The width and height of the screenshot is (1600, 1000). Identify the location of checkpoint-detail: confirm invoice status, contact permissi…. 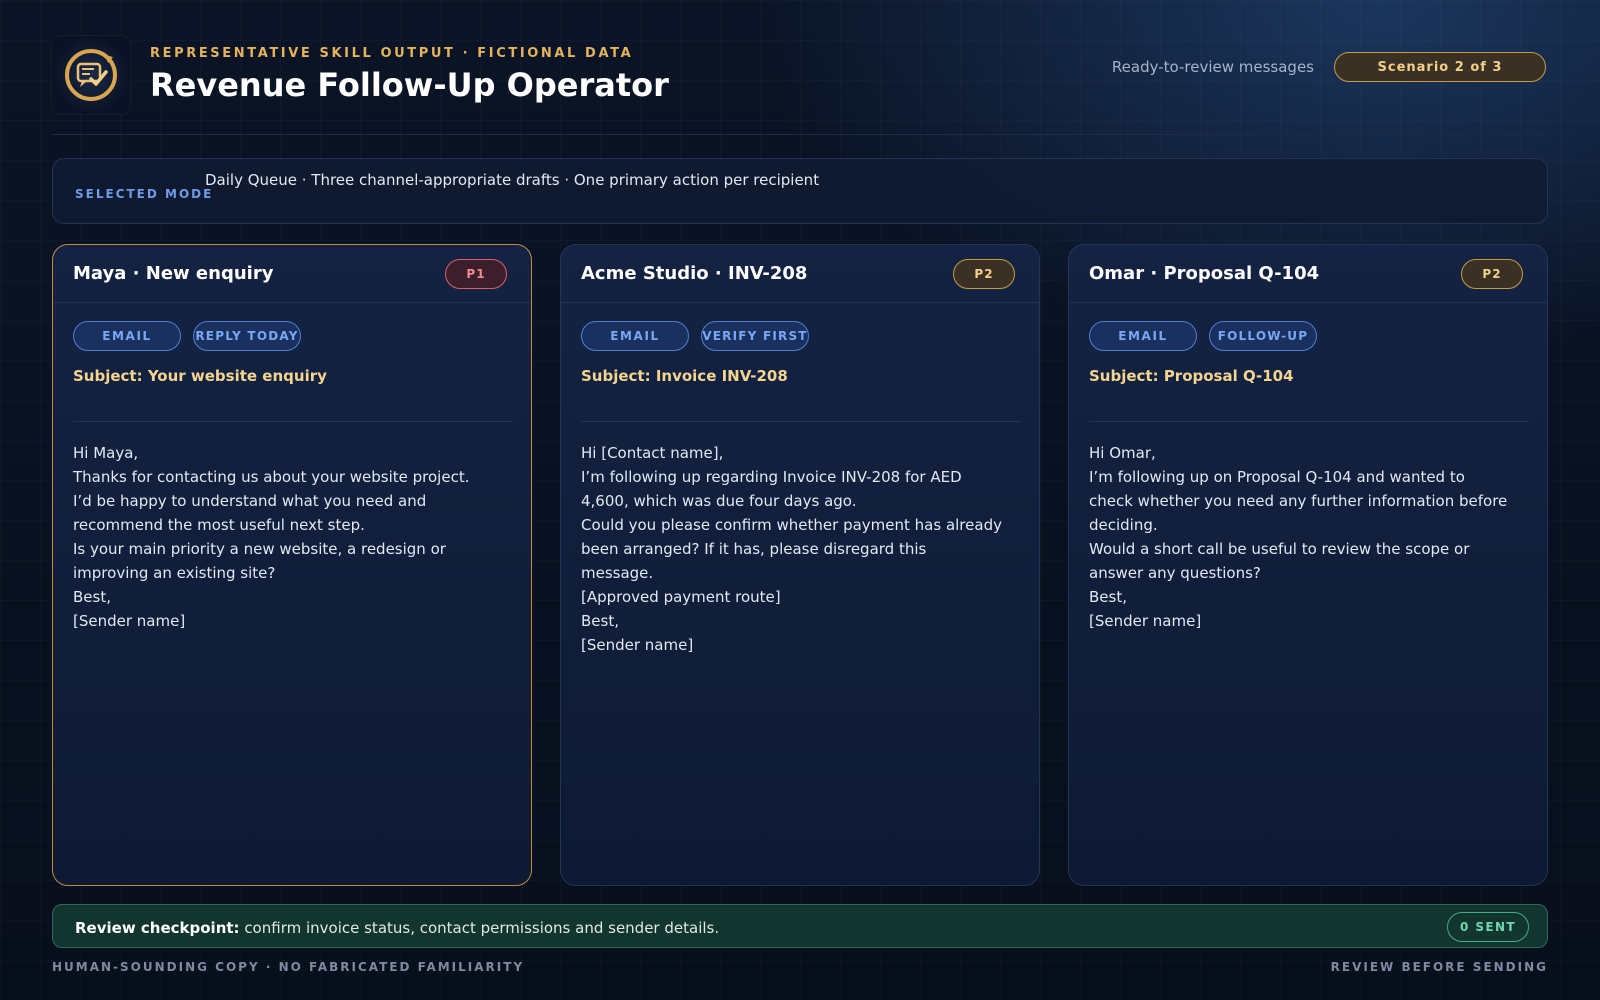
(479, 928).